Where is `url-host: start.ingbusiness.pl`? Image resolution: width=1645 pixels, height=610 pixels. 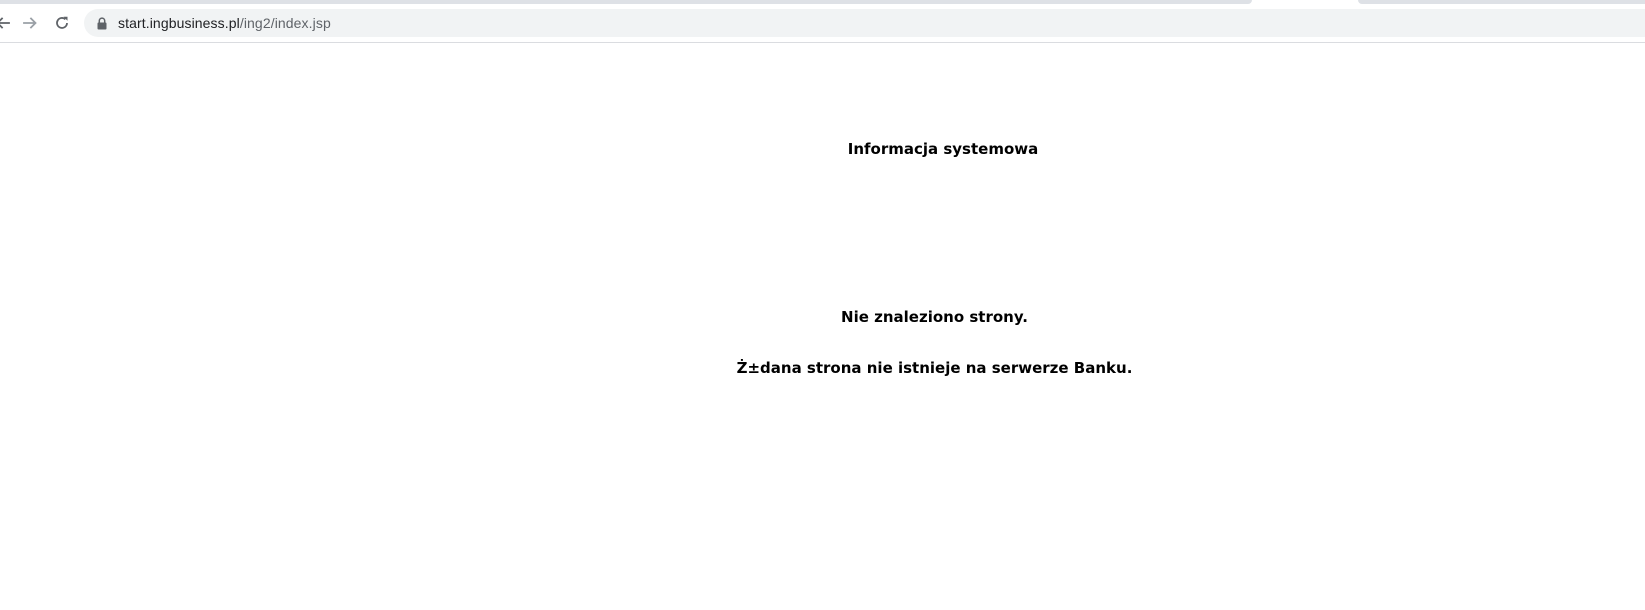 url-host: start.ingbusiness.pl is located at coordinates (179, 23).